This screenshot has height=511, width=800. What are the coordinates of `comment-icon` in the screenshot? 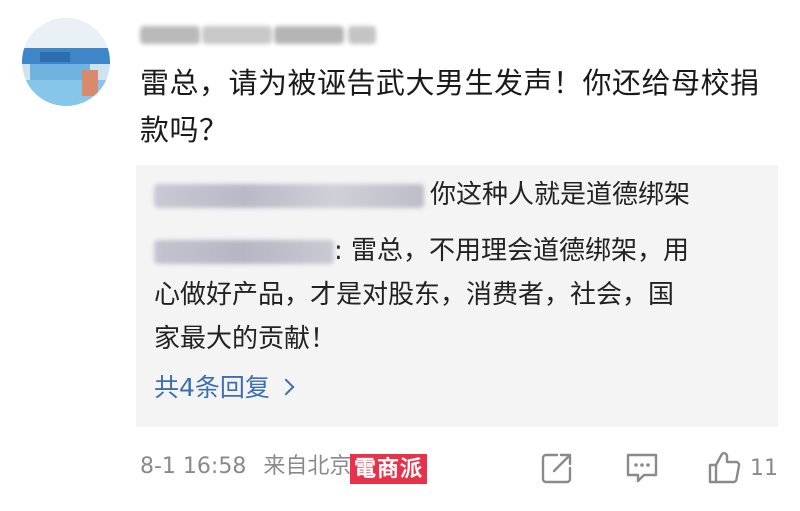 It's located at (642, 468).